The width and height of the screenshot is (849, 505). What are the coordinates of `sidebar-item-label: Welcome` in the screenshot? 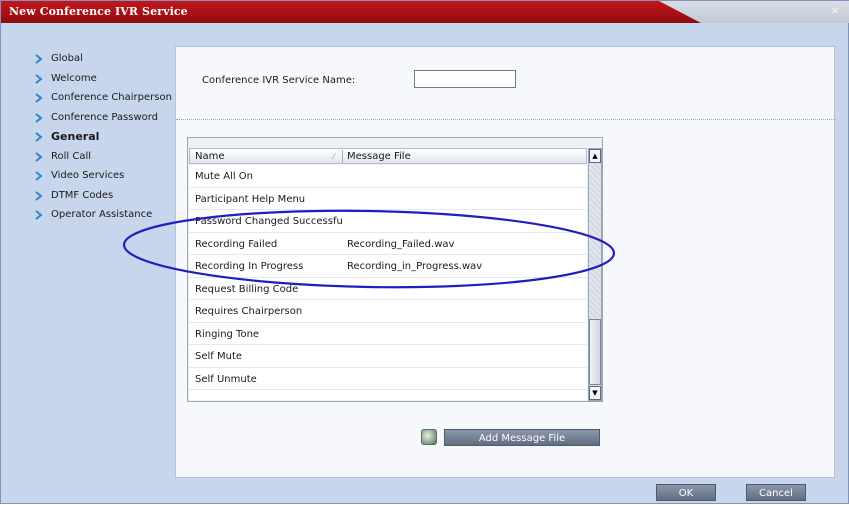 It's located at (74, 78).